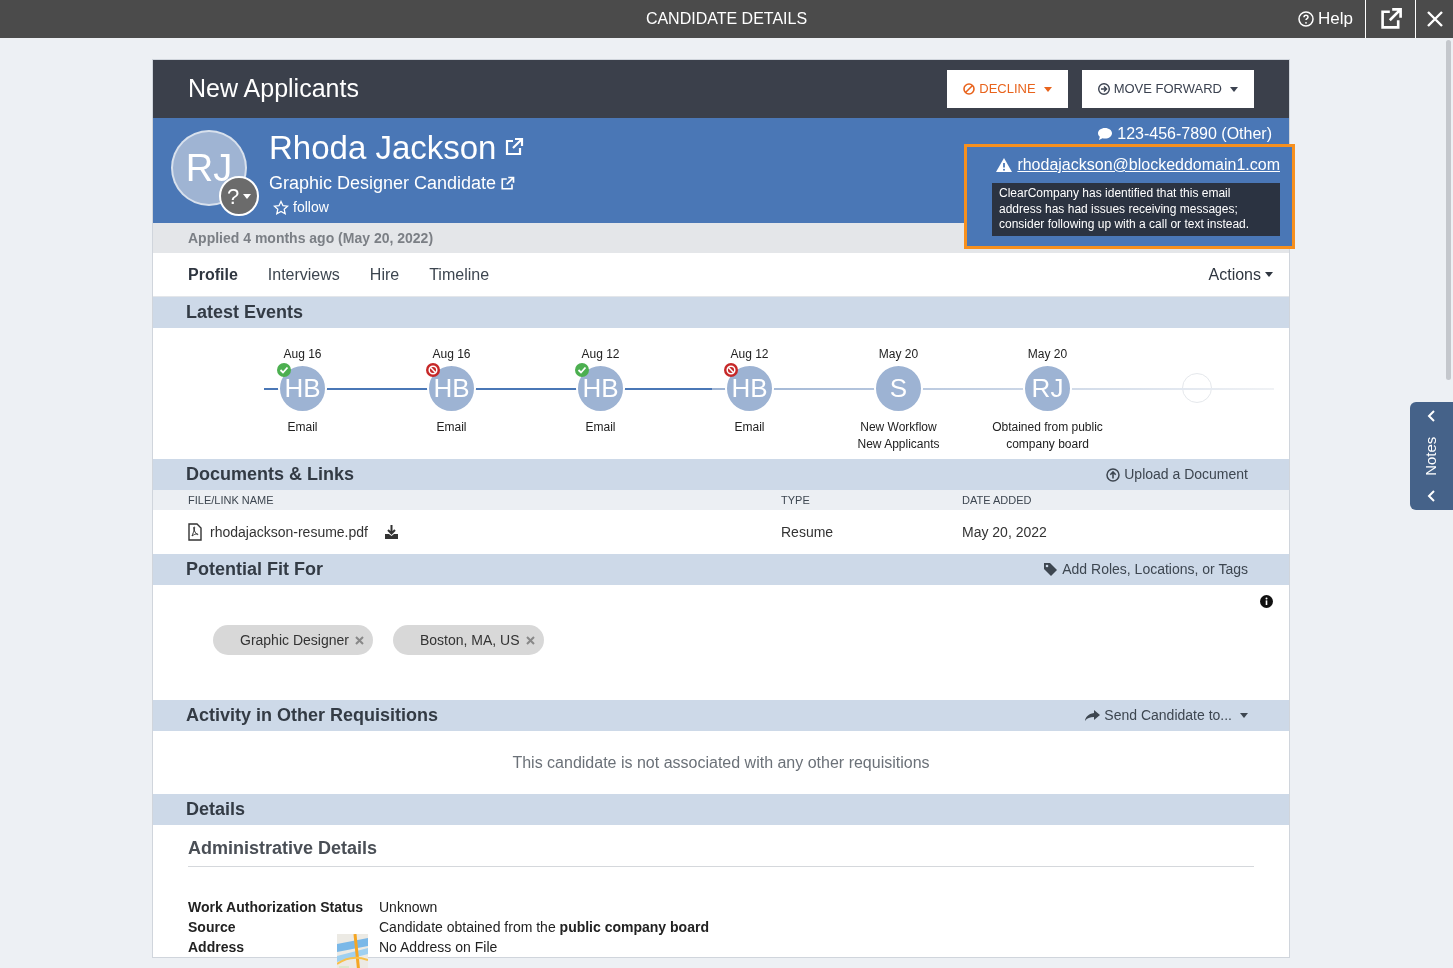 This screenshot has height=968, width=1453. What do you see at coordinates (283, 848) in the screenshot?
I see `subsection-title: Administrative Details` at bounding box center [283, 848].